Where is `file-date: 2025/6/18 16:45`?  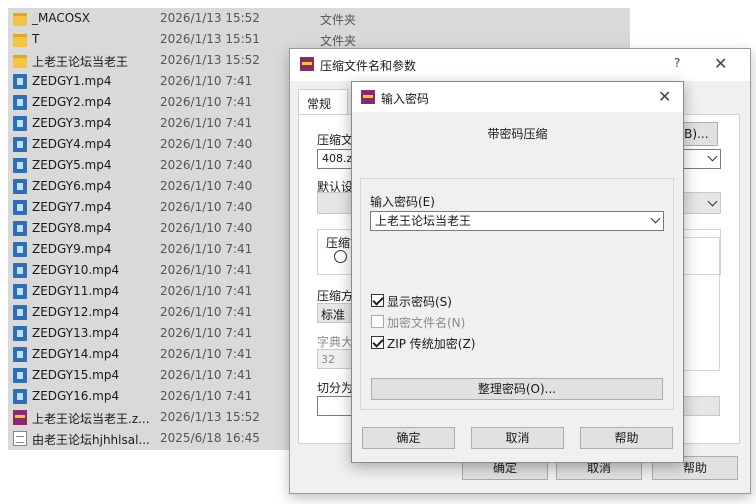 file-date: 2025/6/18 16:45 is located at coordinates (210, 438).